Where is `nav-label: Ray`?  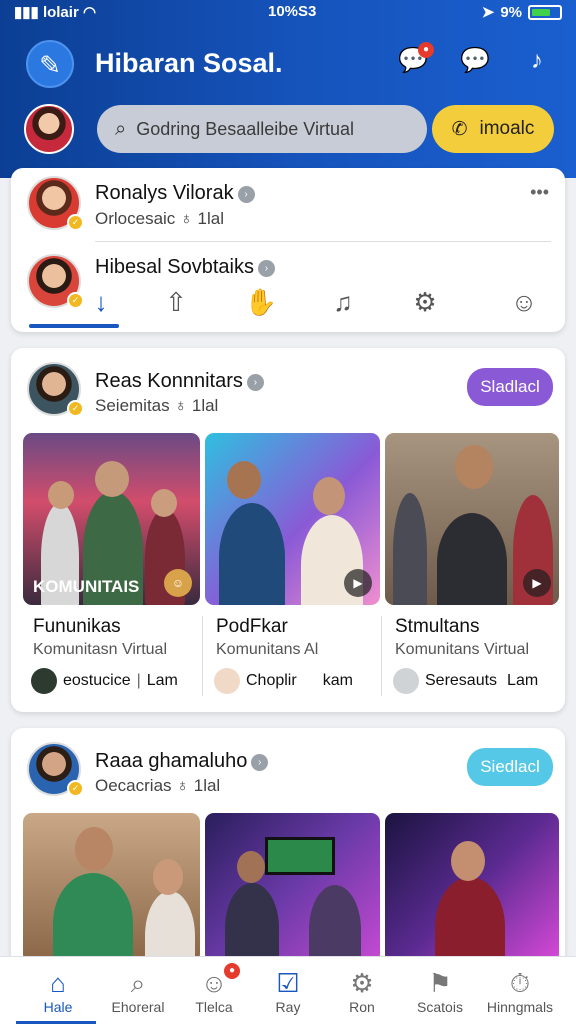
nav-label: Ray is located at coordinates (288, 1007).